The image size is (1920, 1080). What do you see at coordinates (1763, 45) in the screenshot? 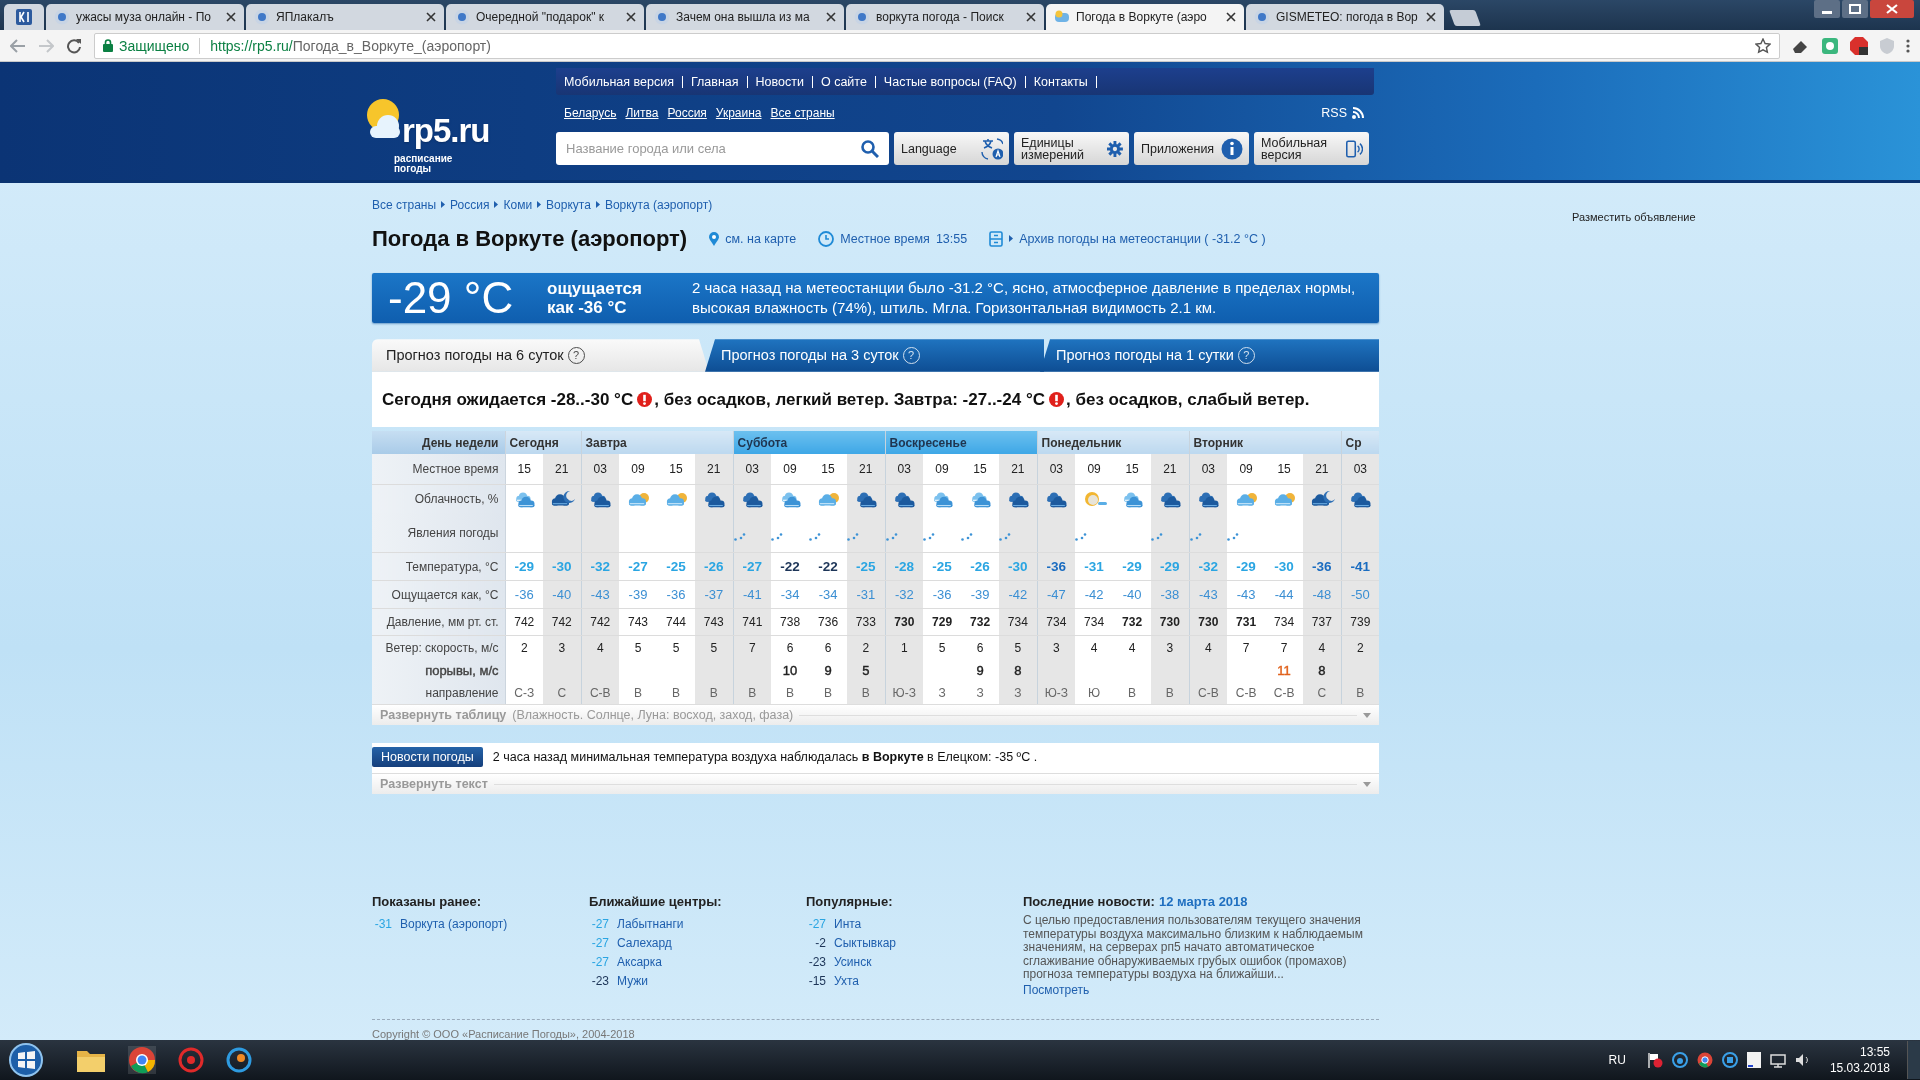
I see `bookmark-star-icon` at bounding box center [1763, 45].